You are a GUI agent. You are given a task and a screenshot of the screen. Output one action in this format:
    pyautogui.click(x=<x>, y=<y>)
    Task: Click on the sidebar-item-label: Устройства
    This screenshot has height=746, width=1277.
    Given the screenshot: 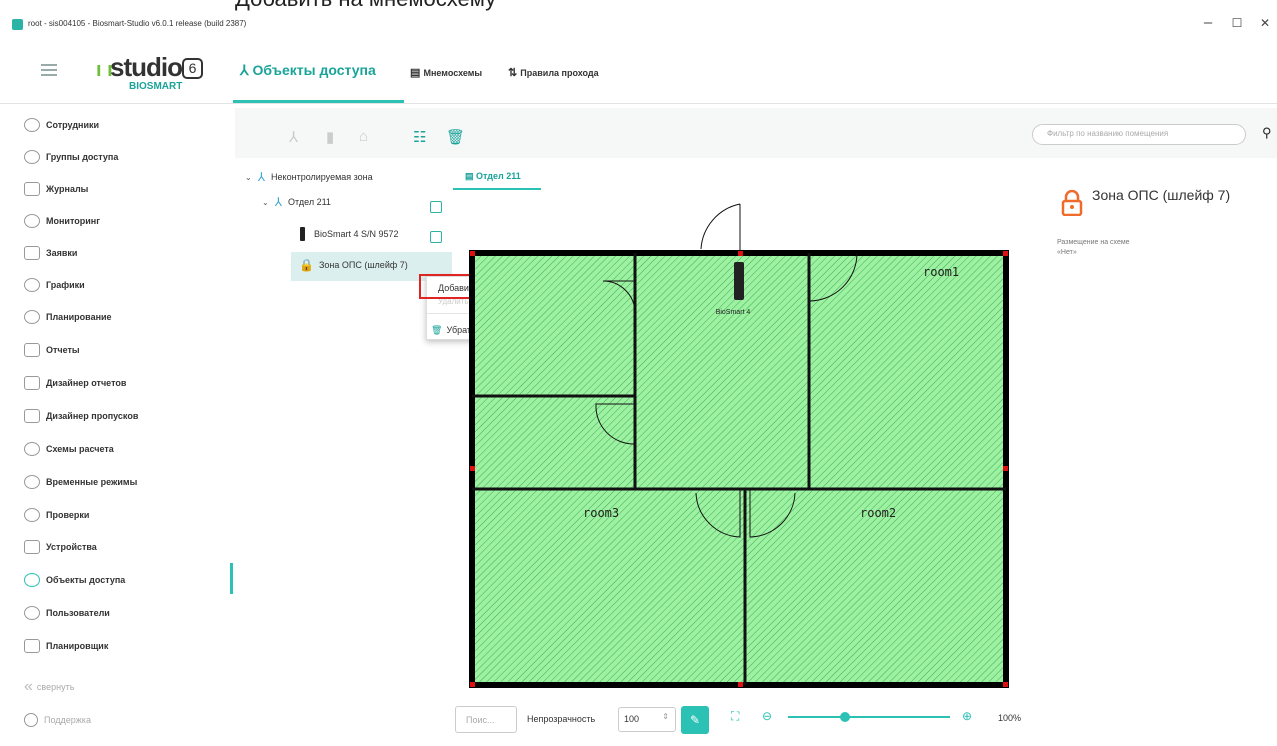 What is the action you would take?
    pyautogui.click(x=71, y=547)
    